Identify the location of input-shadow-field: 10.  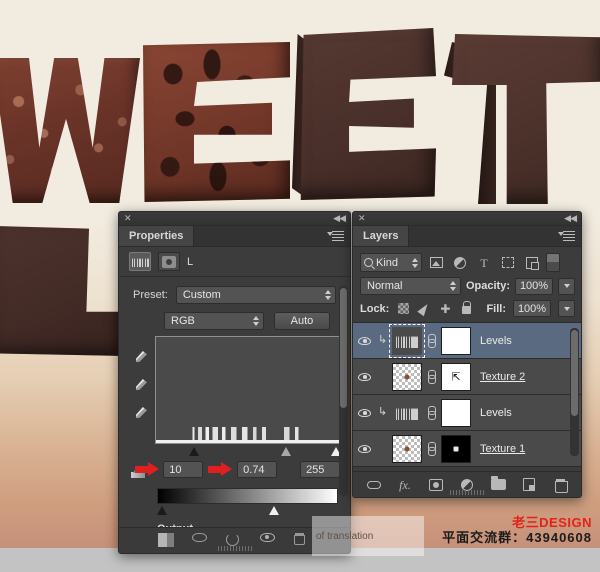
(183, 469).